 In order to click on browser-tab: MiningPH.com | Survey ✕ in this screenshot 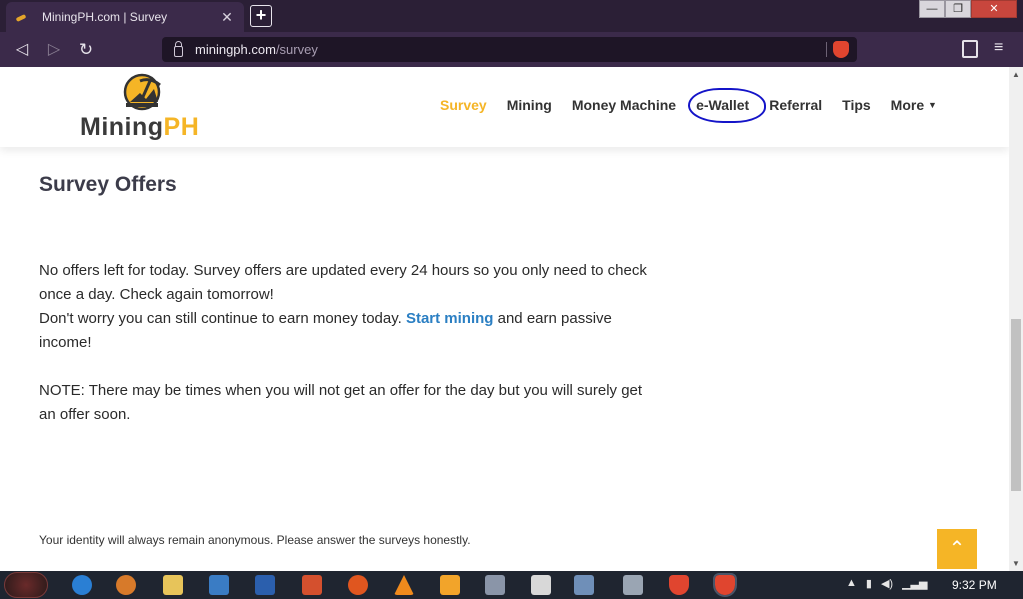, I will do `click(125, 17)`.